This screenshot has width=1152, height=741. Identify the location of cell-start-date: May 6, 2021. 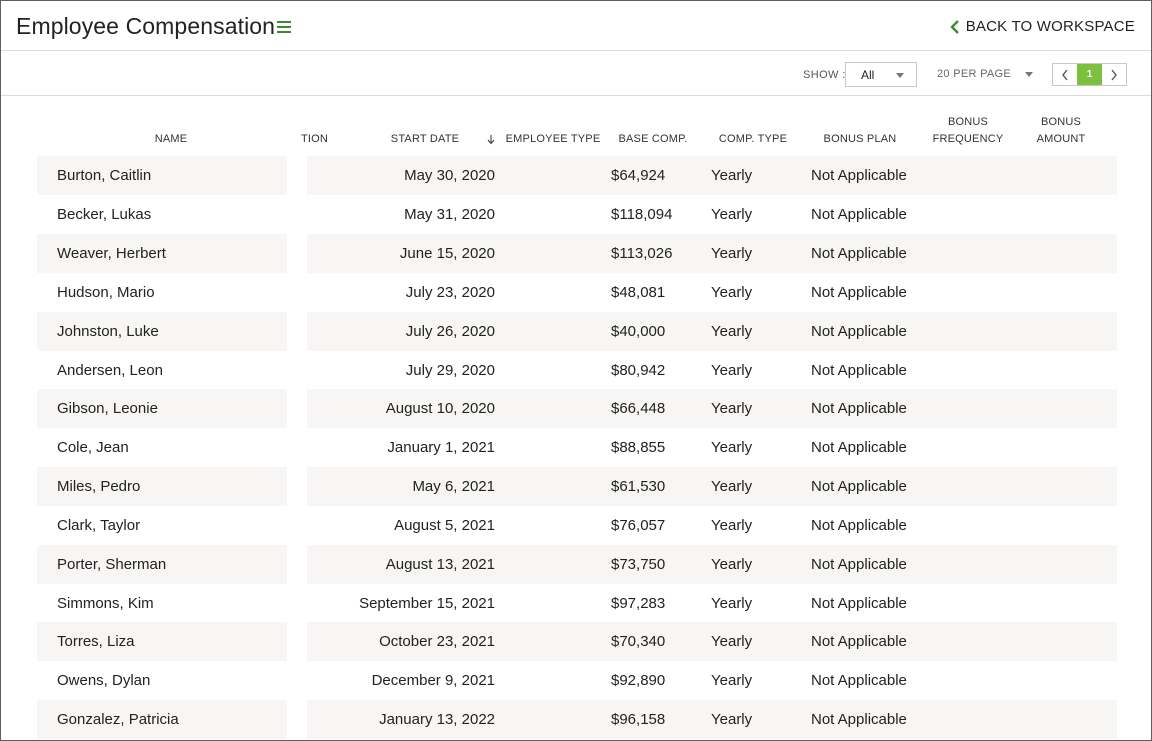
(453, 486).